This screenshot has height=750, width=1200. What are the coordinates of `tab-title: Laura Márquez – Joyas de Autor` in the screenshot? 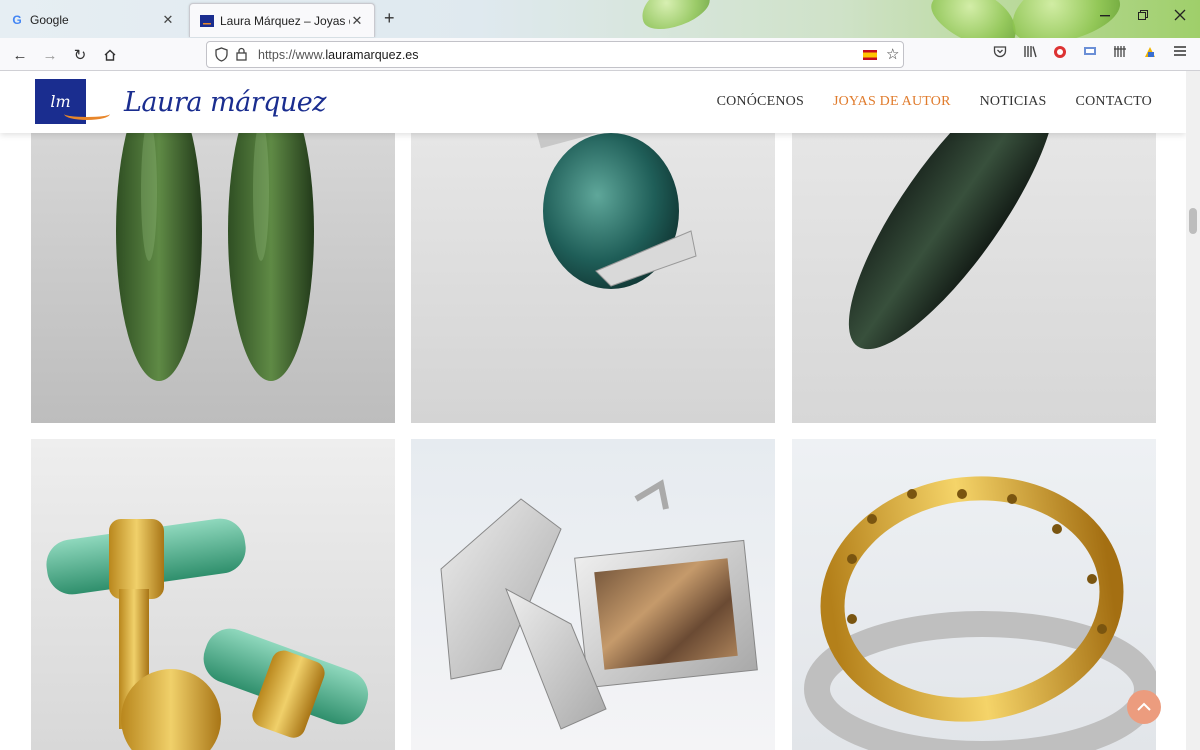 It's located at (285, 20).